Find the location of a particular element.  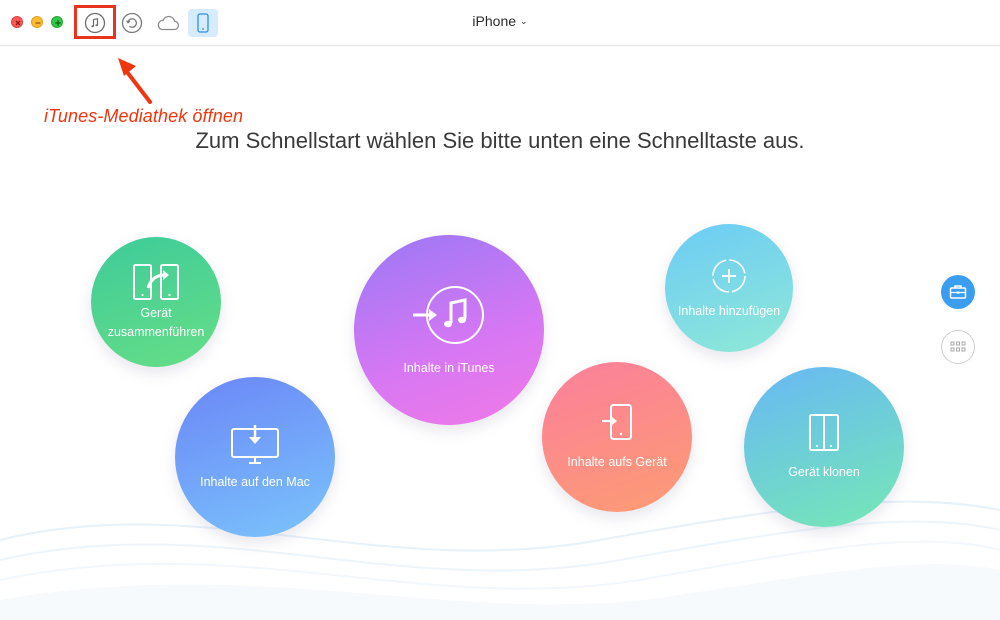

shortcut-label: Inhalte hinzufügen is located at coordinates (729, 310).